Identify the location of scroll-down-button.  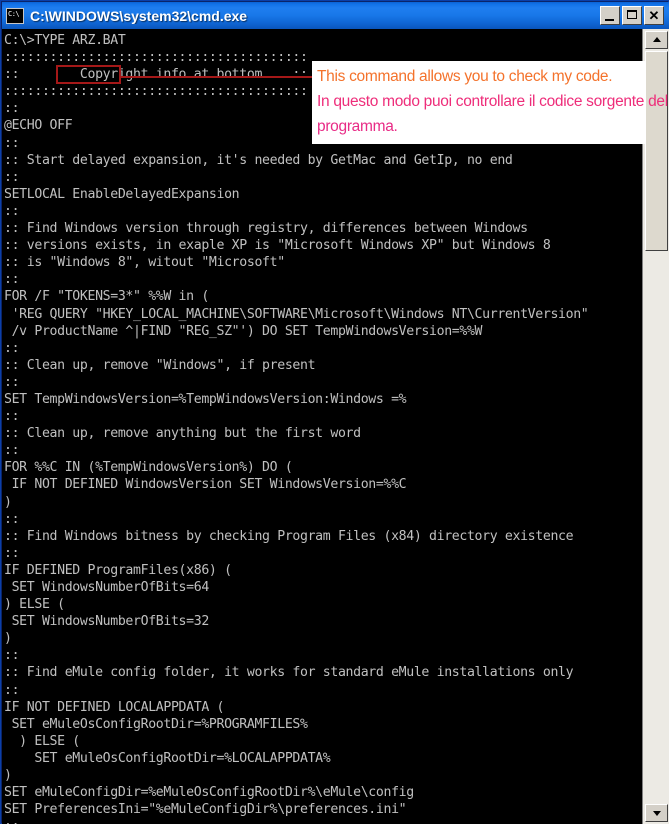
(656, 813).